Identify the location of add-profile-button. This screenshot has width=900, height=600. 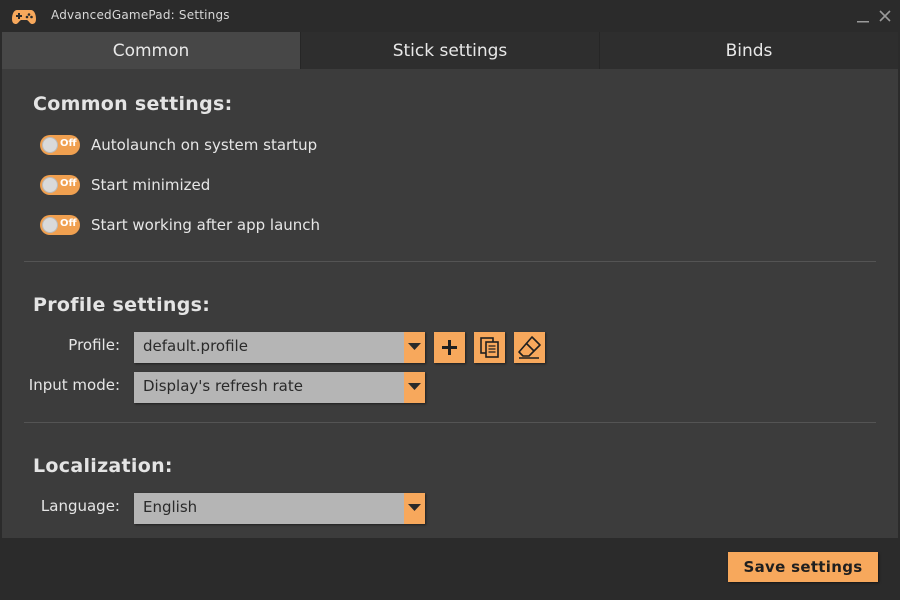
(449, 347).